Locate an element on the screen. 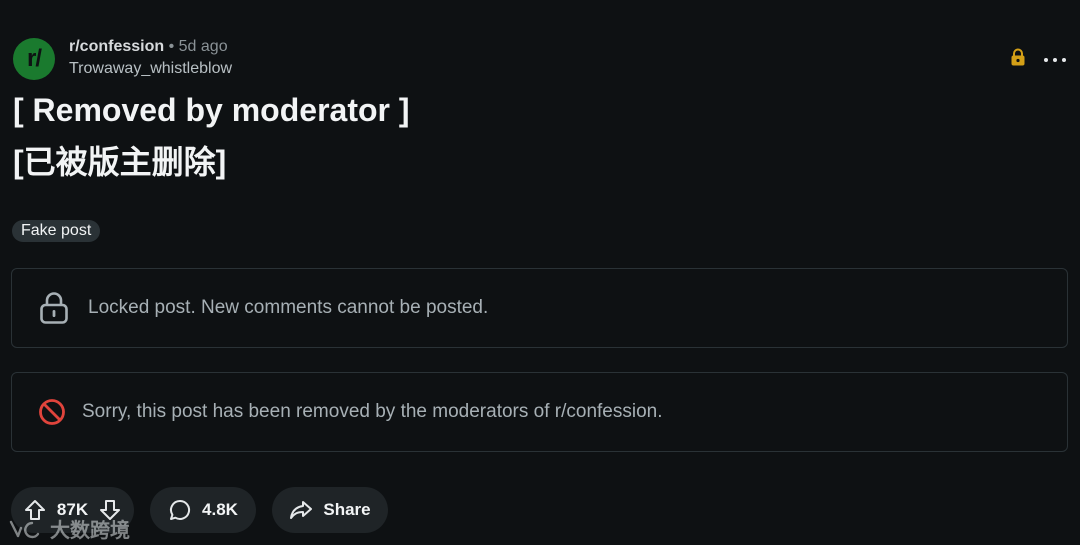 This screenshot has height=545, width=1080. post-title: [ Removed by moderator ] is located at coordinates (211, 110).